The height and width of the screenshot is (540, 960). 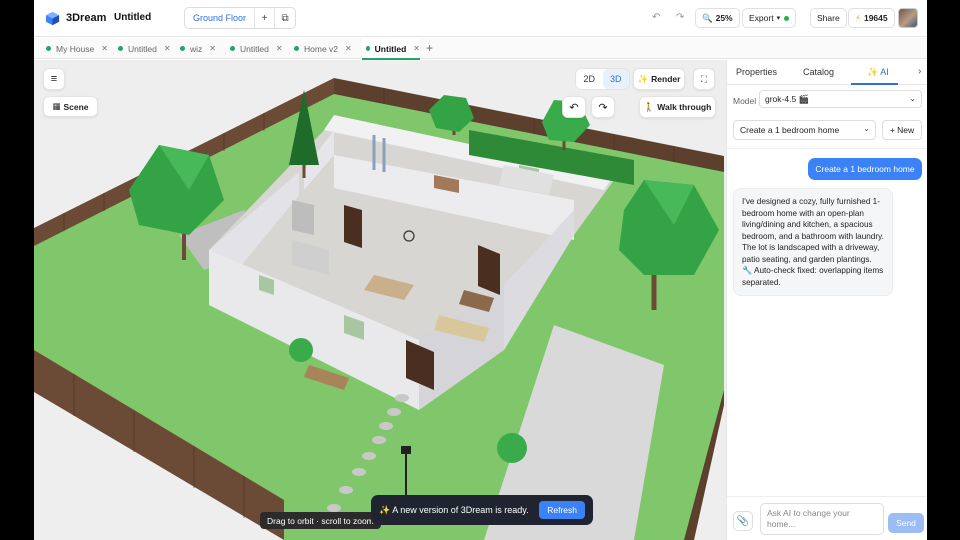 I want to click on tab-label: My House, so click(x=75, y=48).